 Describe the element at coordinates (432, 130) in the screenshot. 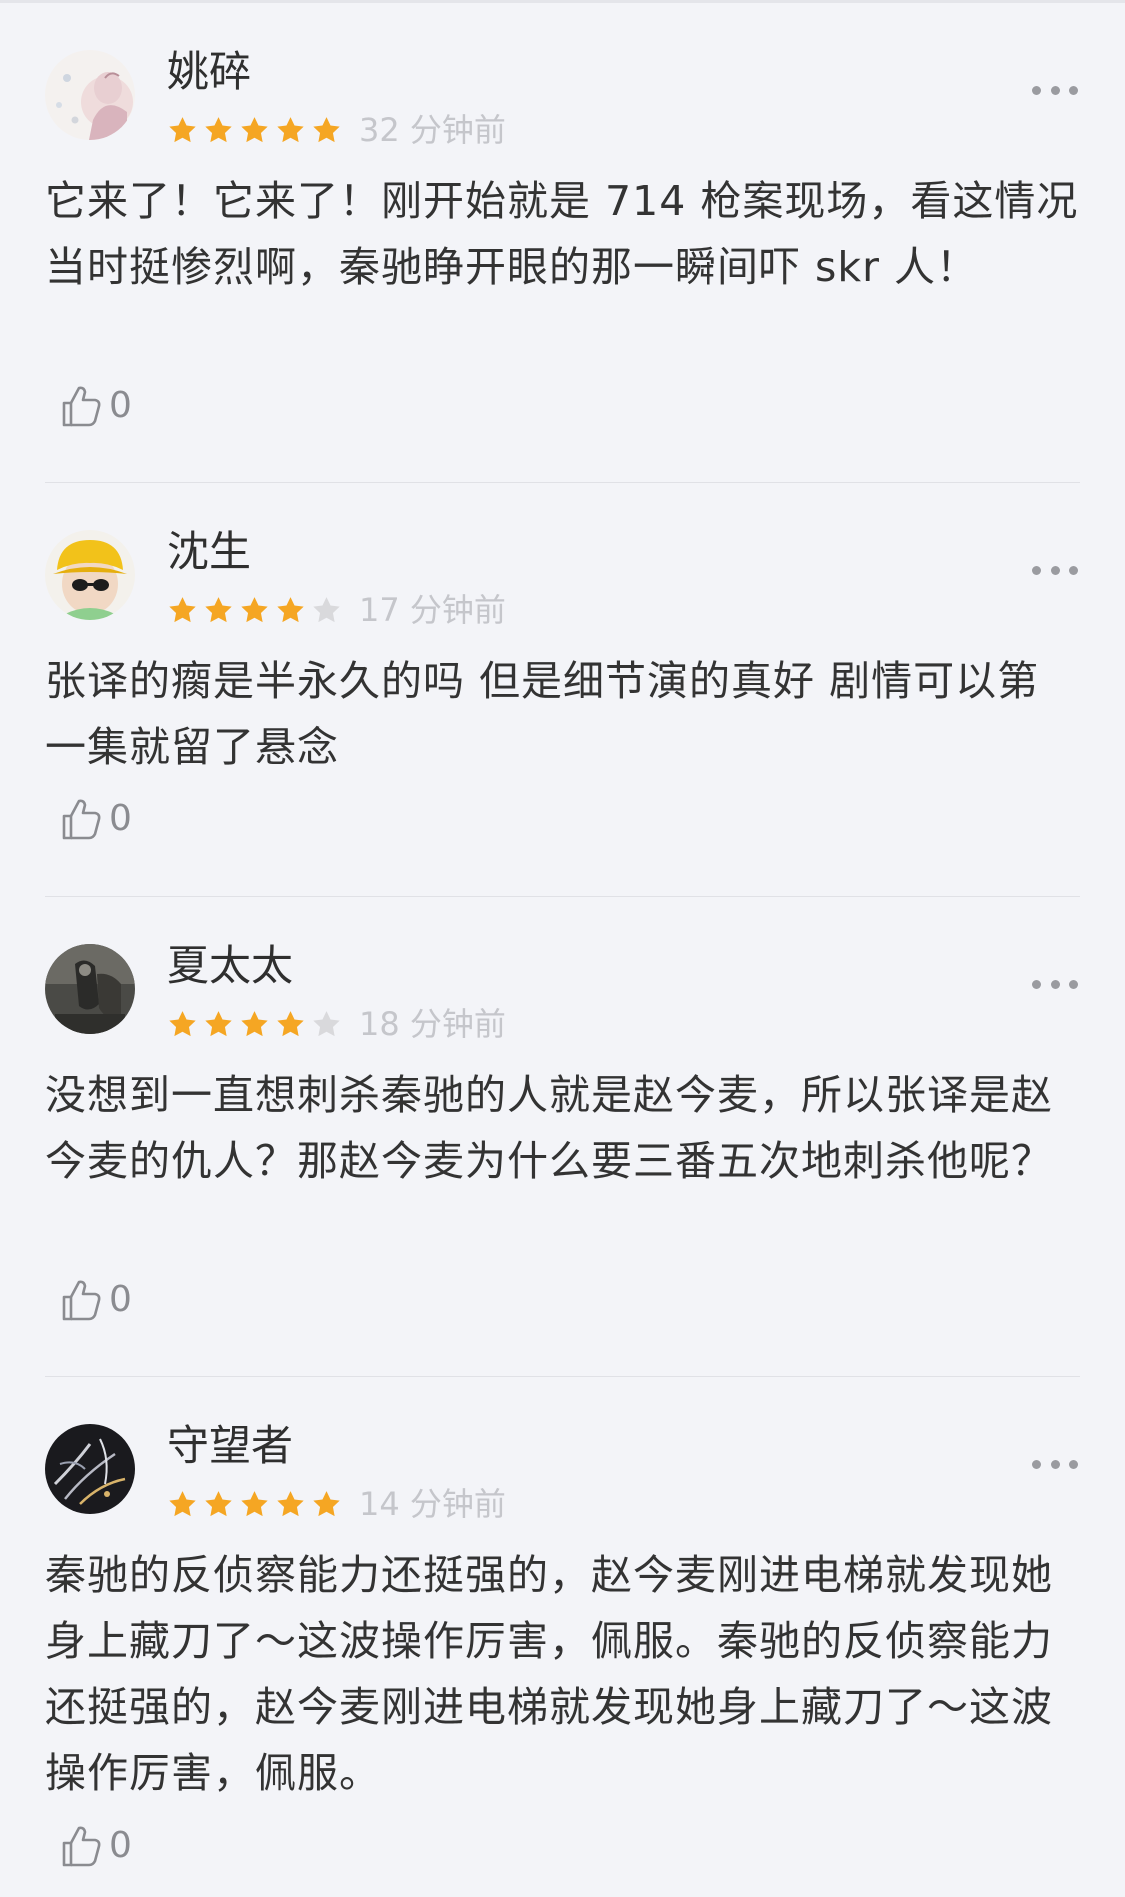

I see `timestamp: 32 分钟前` at that location.